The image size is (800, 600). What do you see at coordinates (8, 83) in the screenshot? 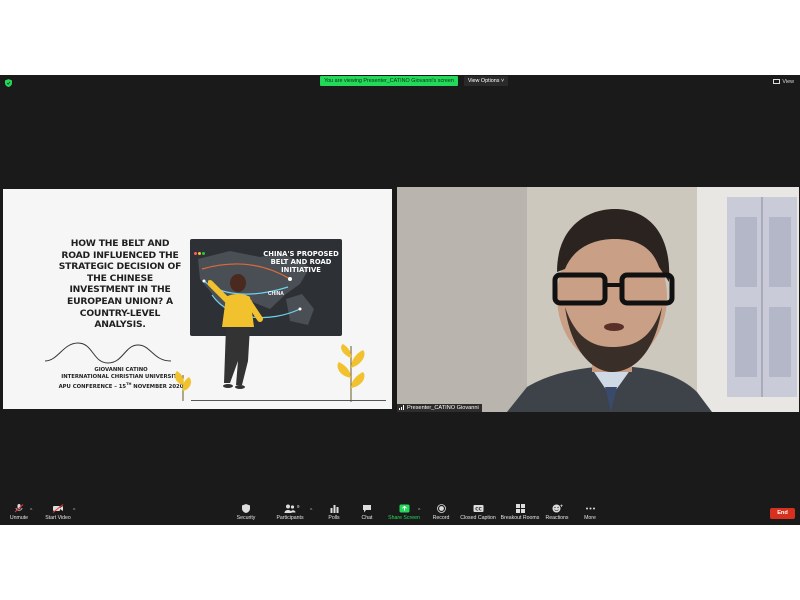
I see `shield-icon` at bounding box center [8, 83].